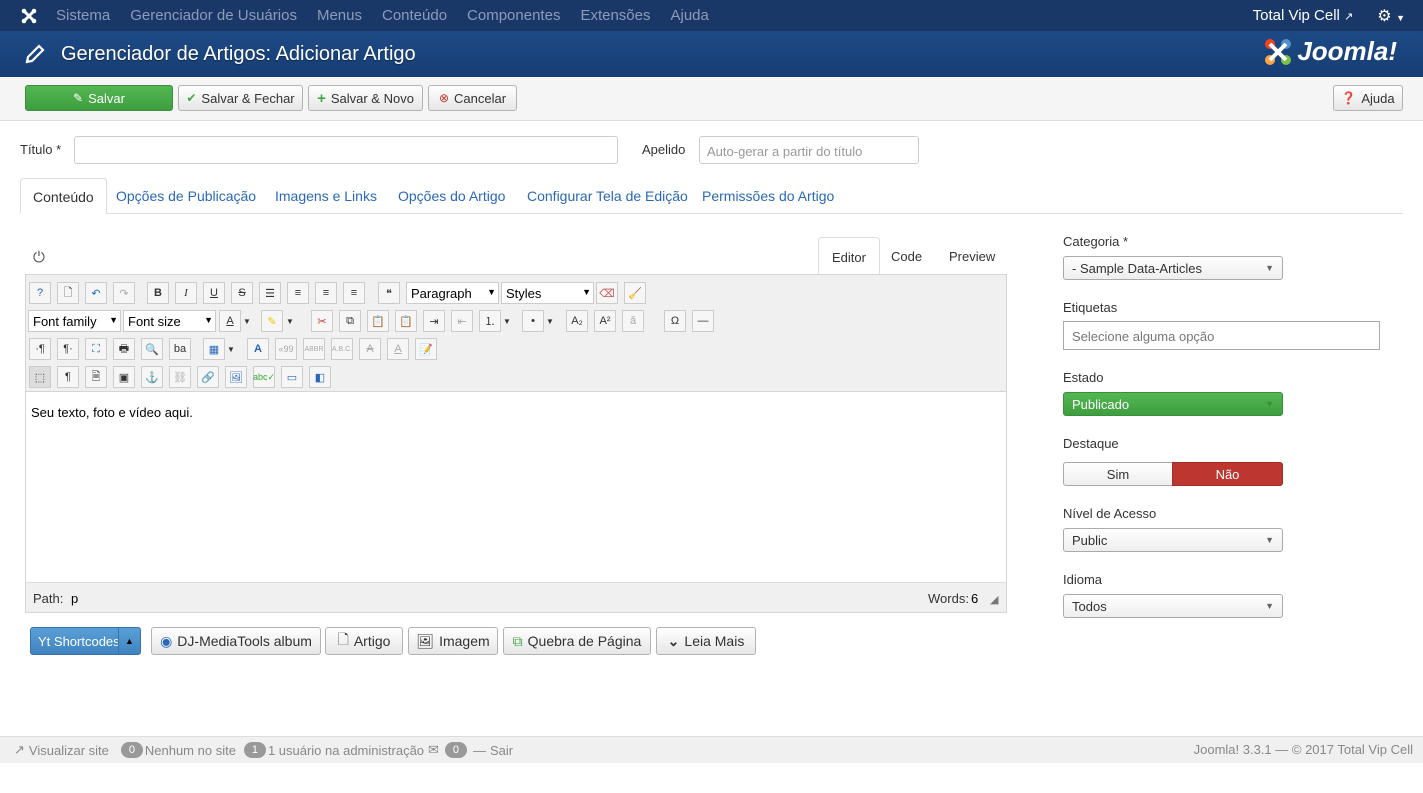  Describe the element at coordinates (213, 15) in the screenshot. I see `menu-usuarios: Gerenciador de Usuários` at that location.